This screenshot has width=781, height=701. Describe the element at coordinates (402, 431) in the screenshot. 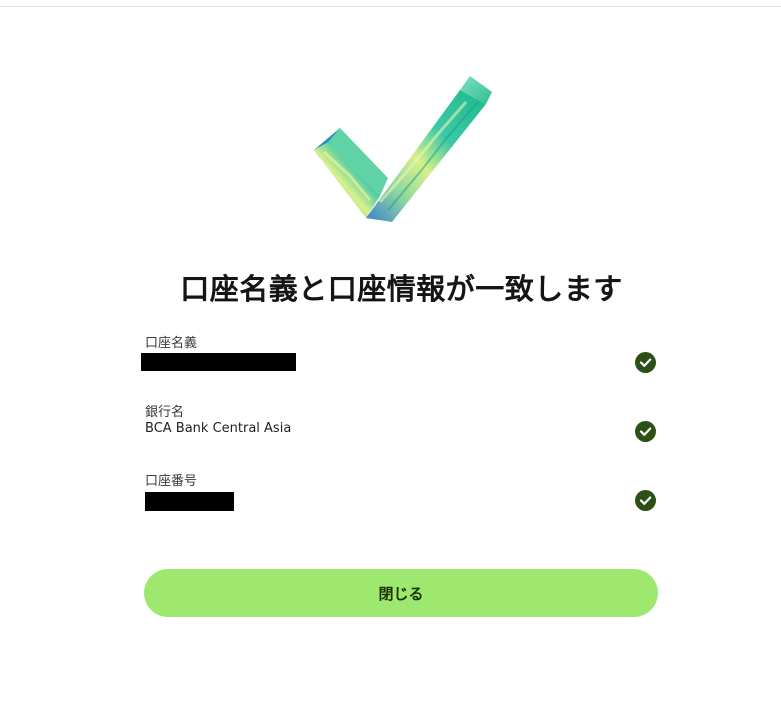

I see `bank-name-field: 銀行名 BCA Bank Central Asia` at that location.